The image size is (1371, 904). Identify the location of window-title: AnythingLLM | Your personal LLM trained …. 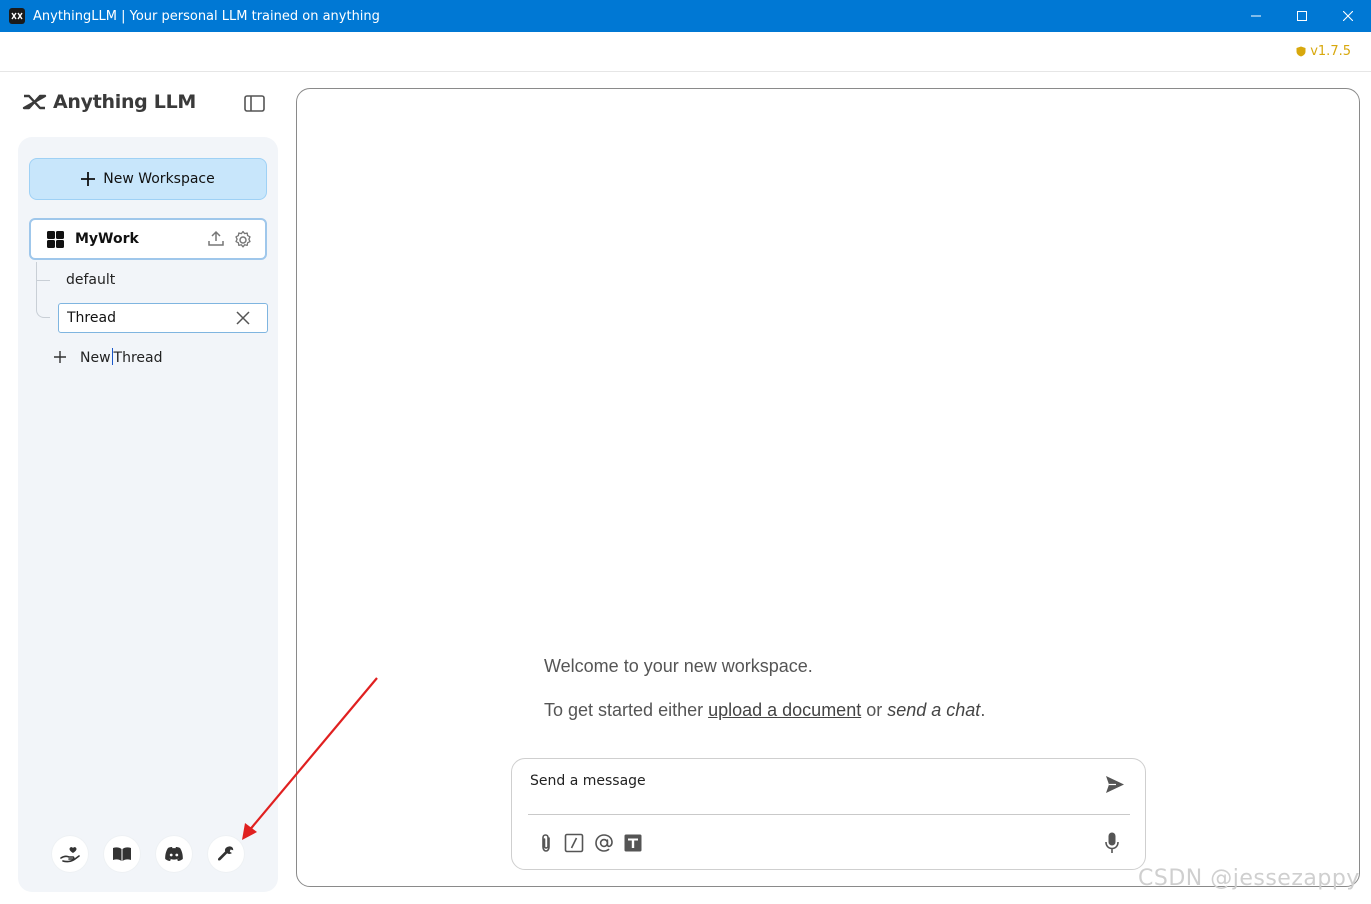
(206, 16).